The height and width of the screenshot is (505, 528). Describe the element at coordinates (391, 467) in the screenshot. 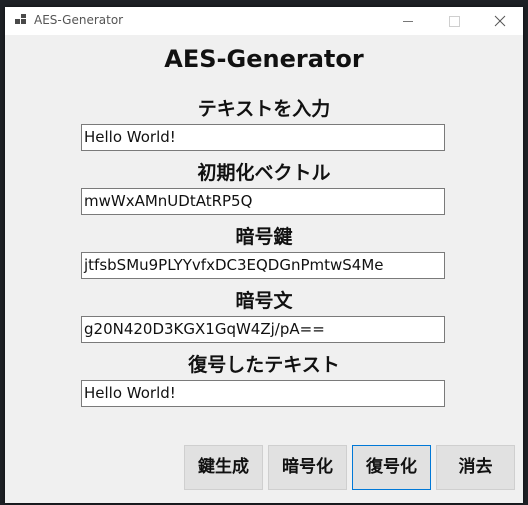

I see `decrypt-button: 復号化` at that location.